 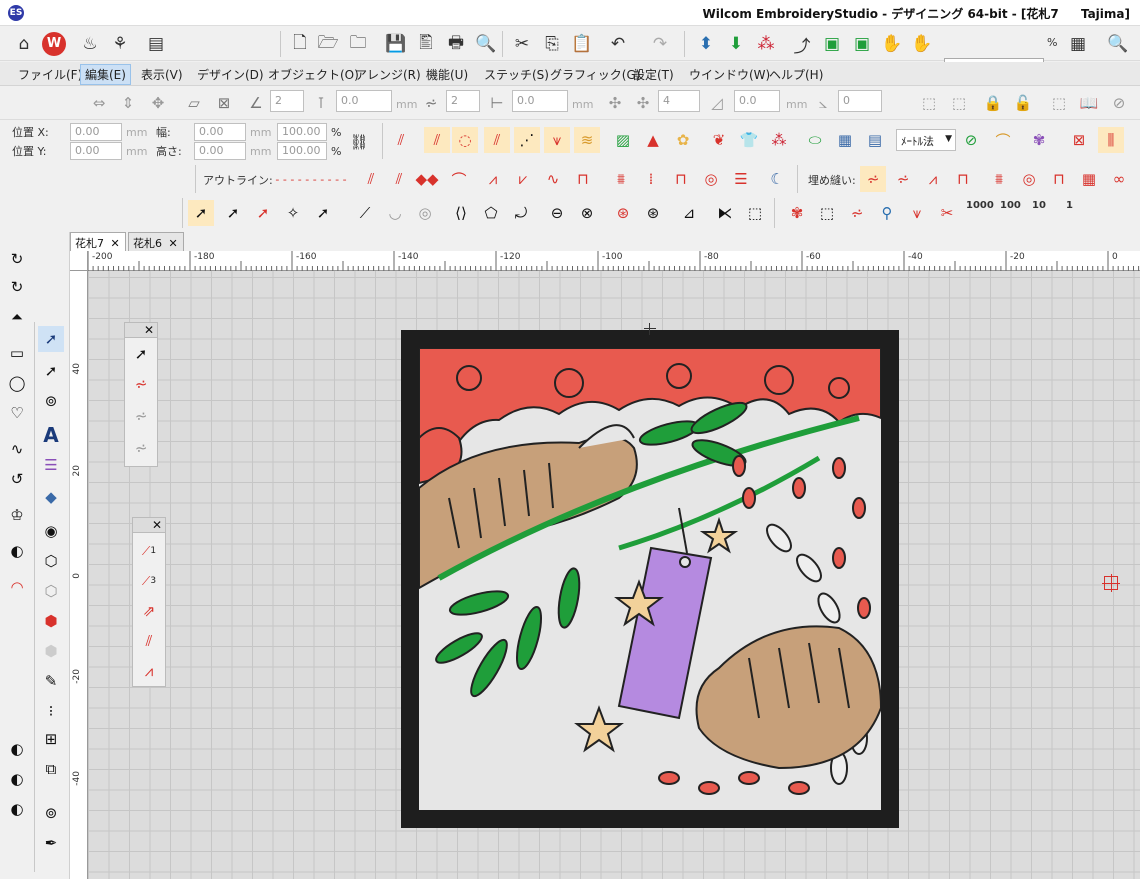 What do you see at coordinates (401, 140) in the screenshot?
I see `satin-icon: ⫽` at bounding box center [401, 140].